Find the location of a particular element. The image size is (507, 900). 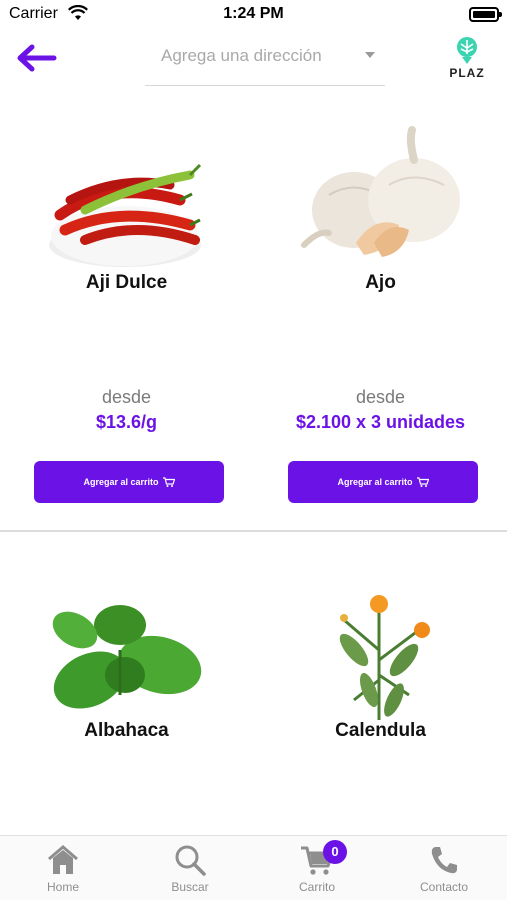

home-icon is located at coordinates (63, 859).